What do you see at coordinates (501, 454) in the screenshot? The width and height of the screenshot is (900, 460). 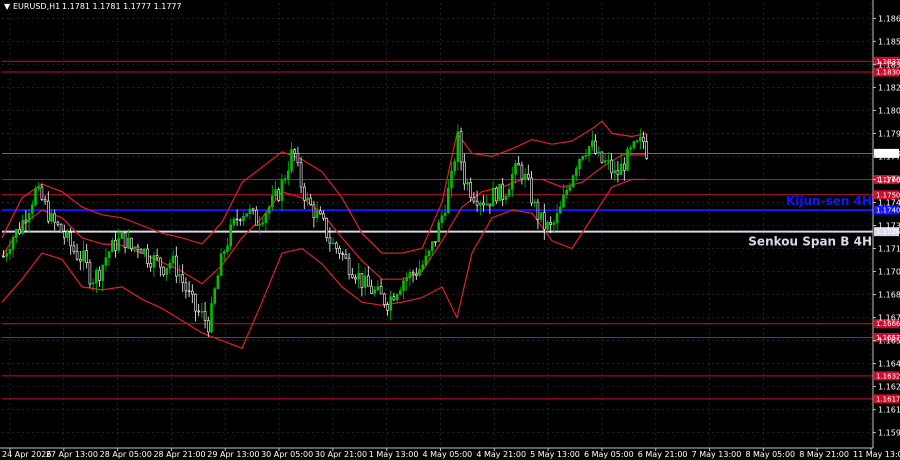 I see `x-tick-label: 4 May 21:00` at bounding box center [501, 454].